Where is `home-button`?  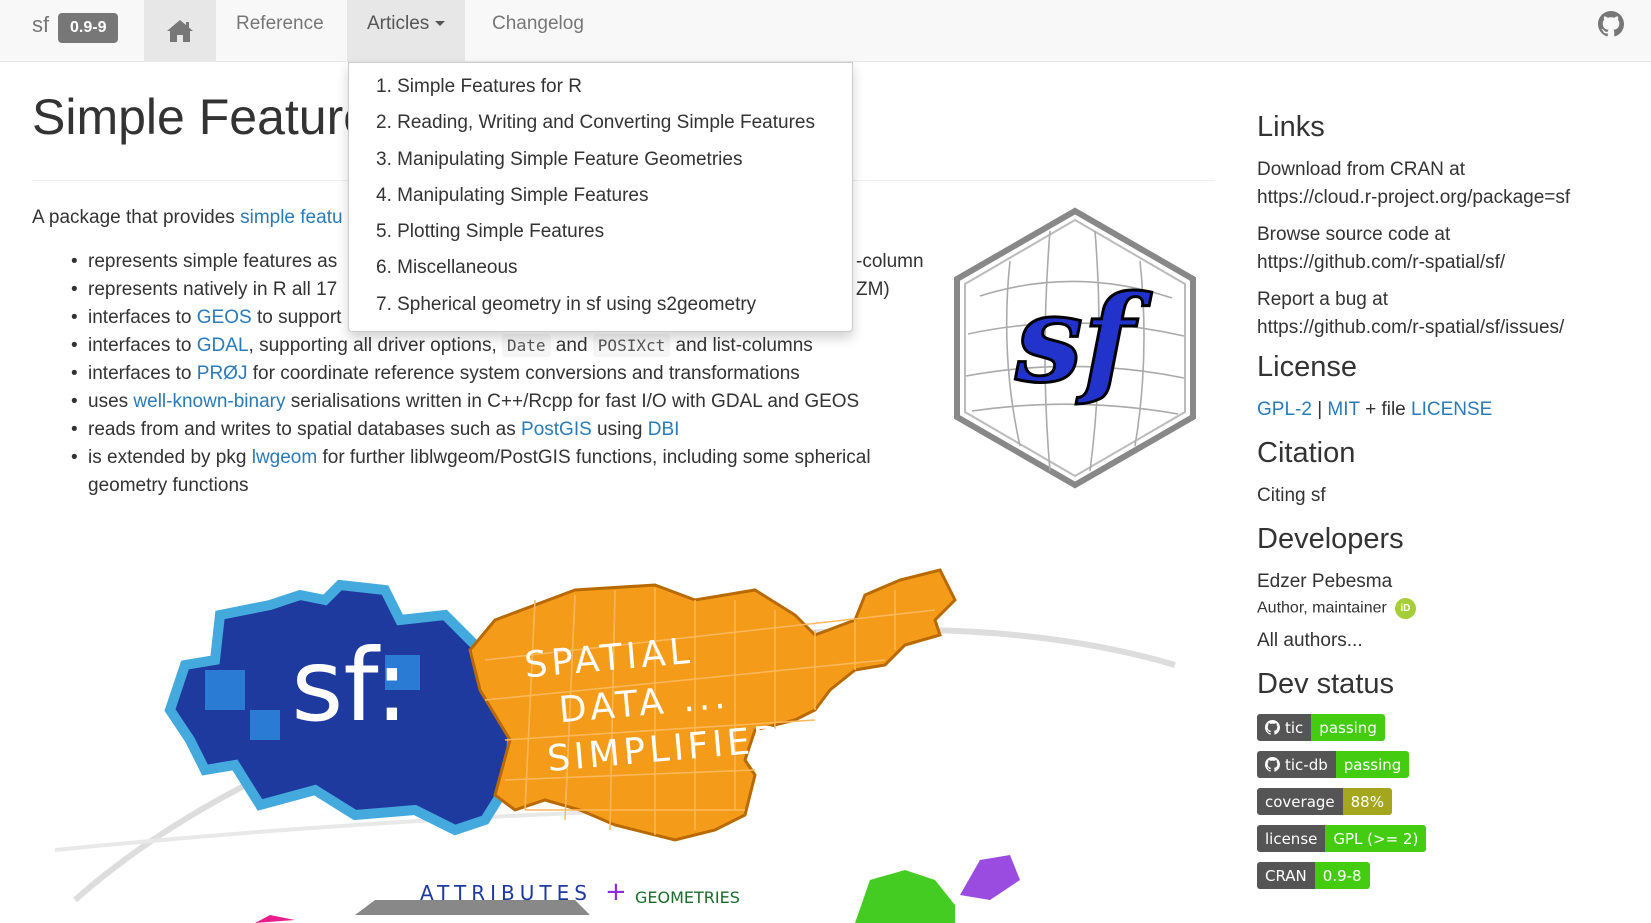 home-button is located at coordinates (180, 31).